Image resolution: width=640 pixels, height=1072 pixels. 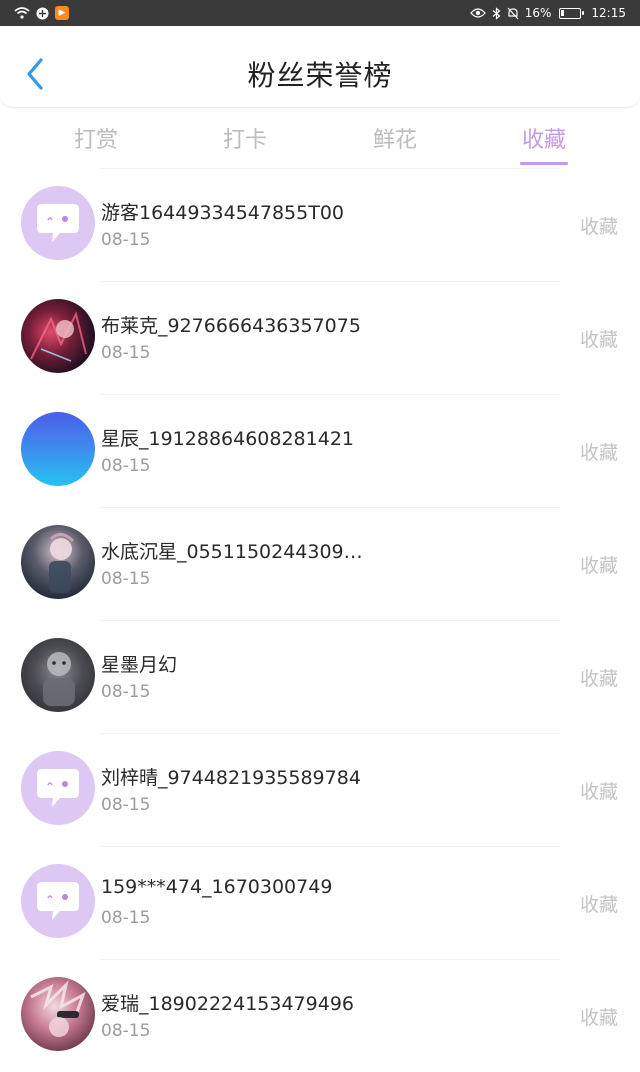 I want to click on app-notification-icon, so click(x=42, y=13).